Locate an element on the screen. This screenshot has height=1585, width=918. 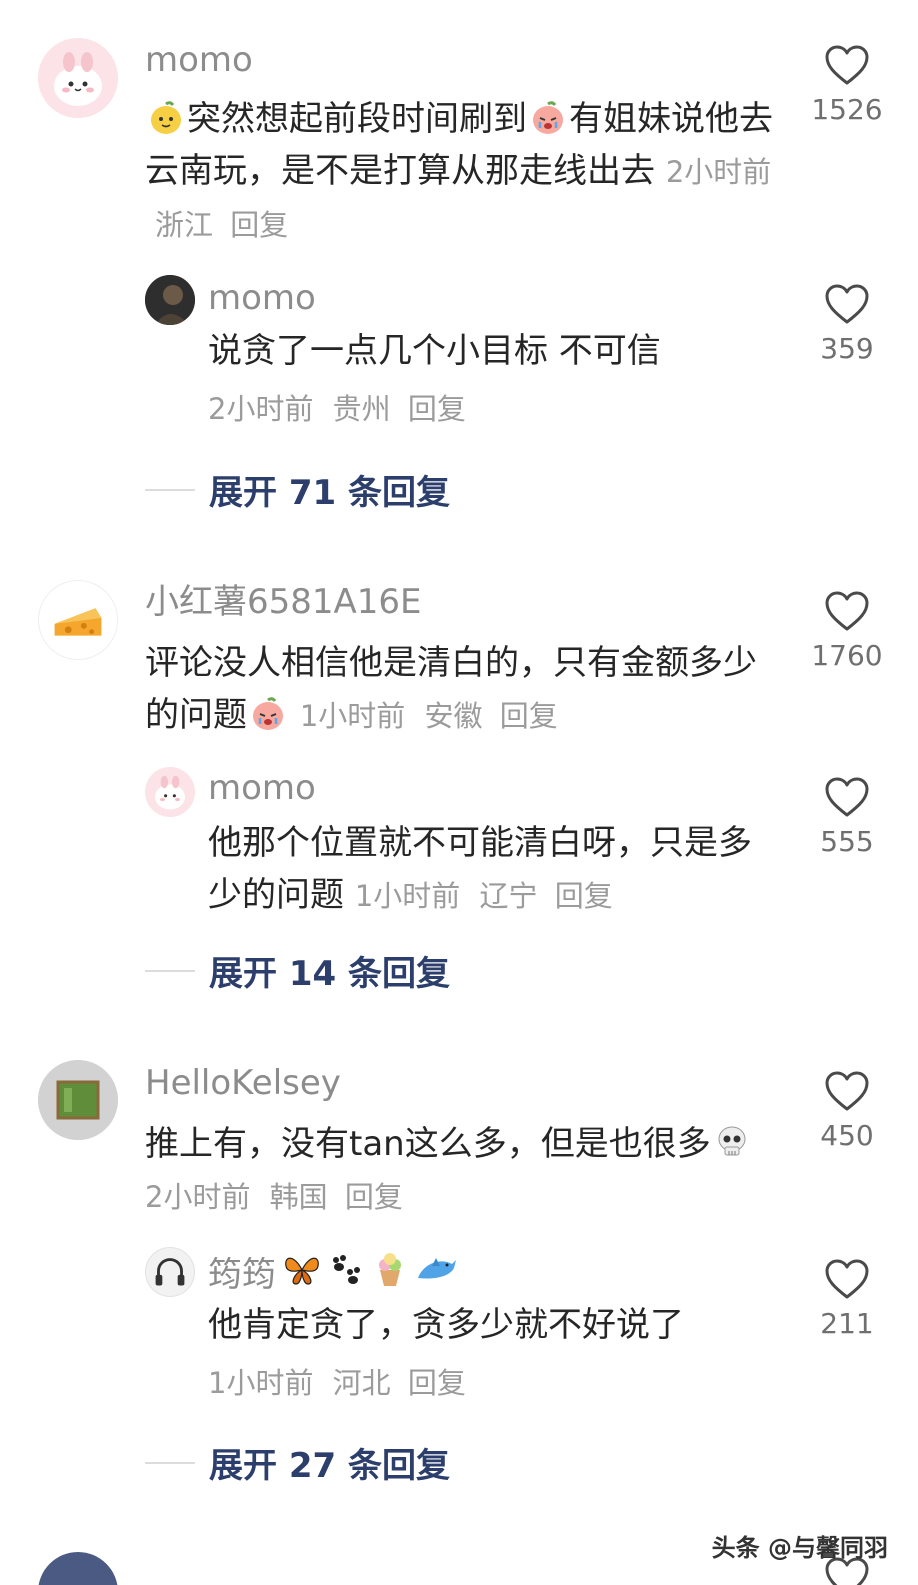
like-button: 450 is located at coordinates (847, 1111).